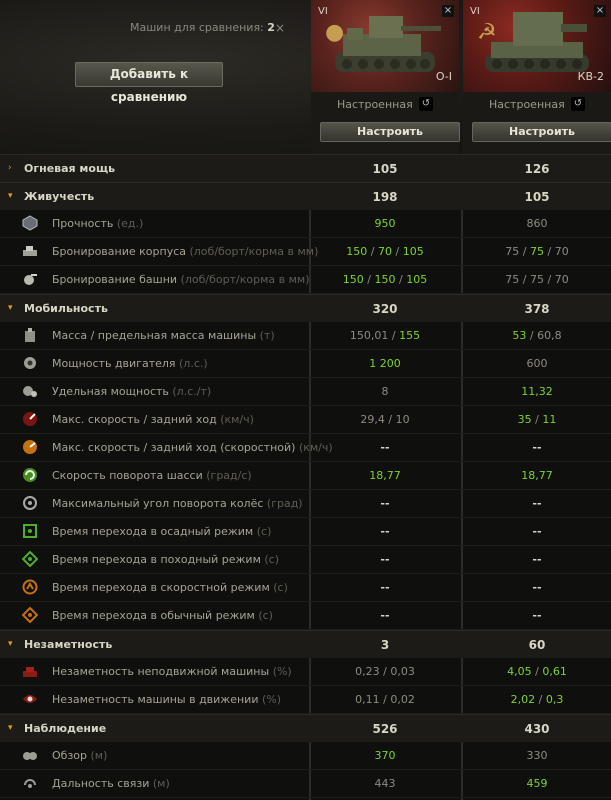 This screenshot has width=611, height=800. Describe the element at coordinates (30, 223) in the screenshot. I see `durability-icon` at that location.